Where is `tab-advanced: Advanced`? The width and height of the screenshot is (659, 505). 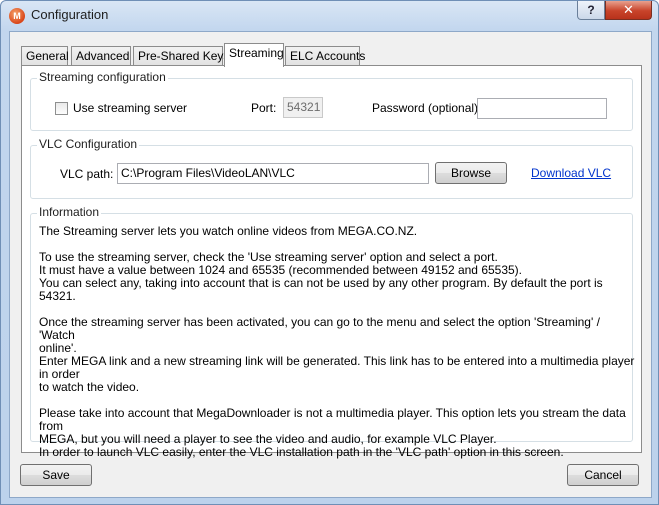 tab-advanced: Advanced is located at coordinates (101, 56).